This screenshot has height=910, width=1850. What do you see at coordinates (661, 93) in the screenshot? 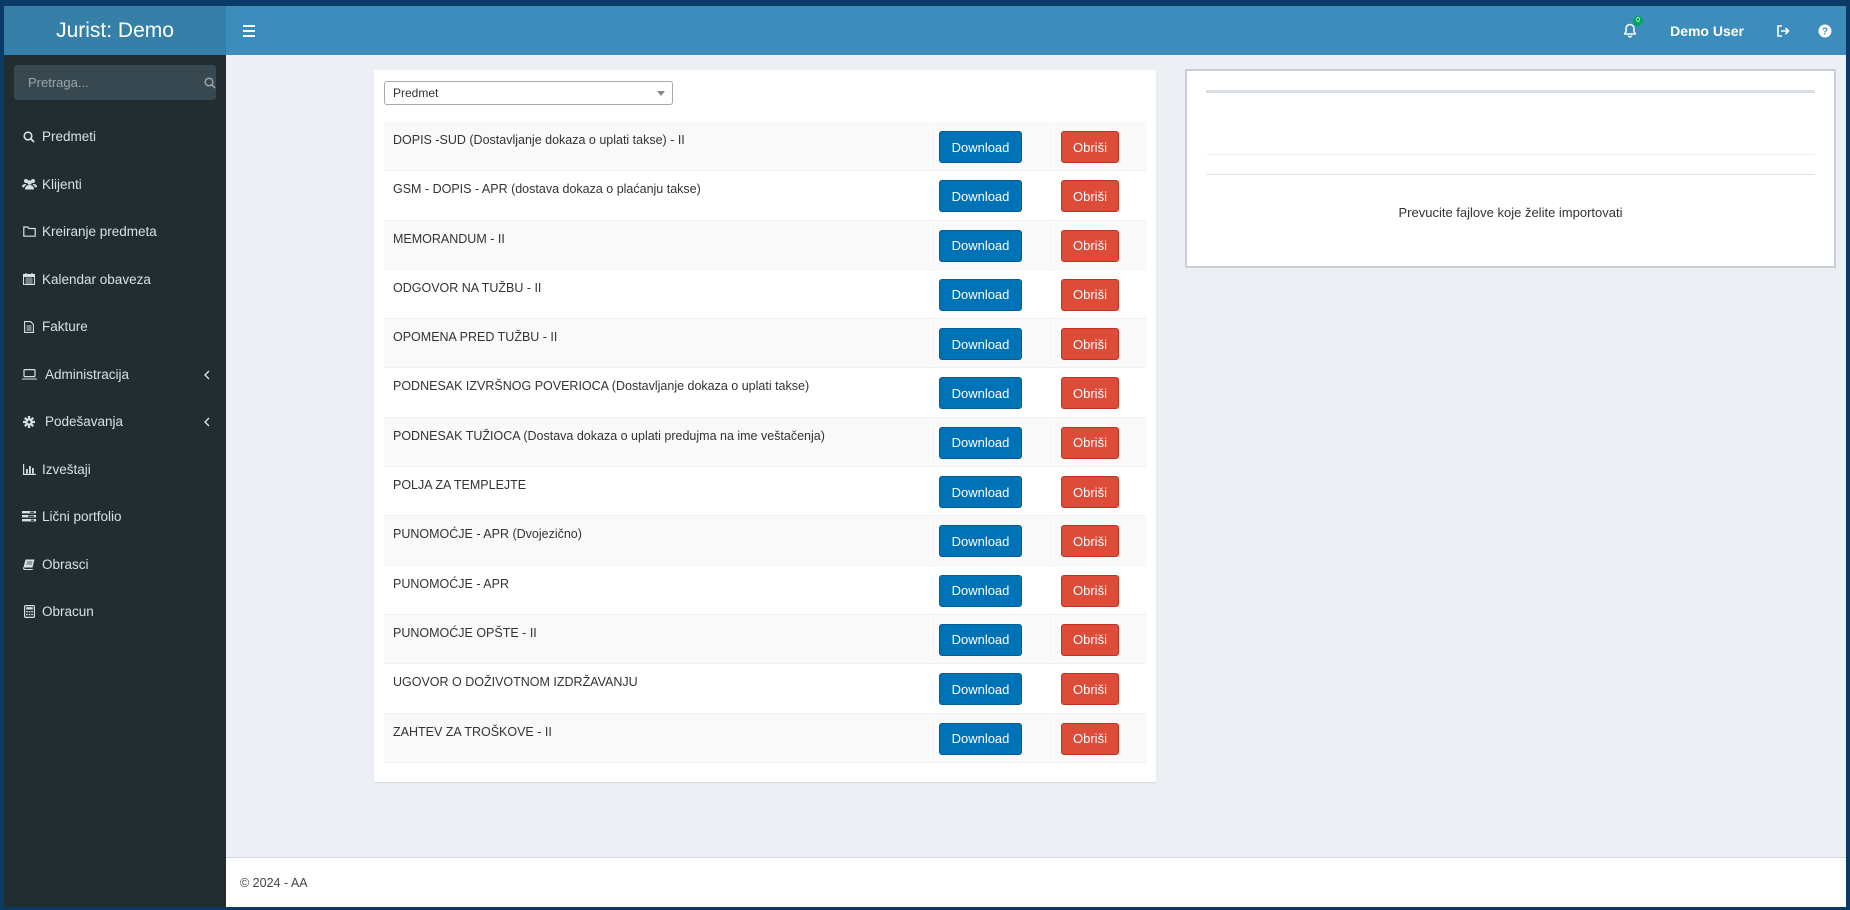
I see `caret-down-icon` at bounding box center [661, 93].